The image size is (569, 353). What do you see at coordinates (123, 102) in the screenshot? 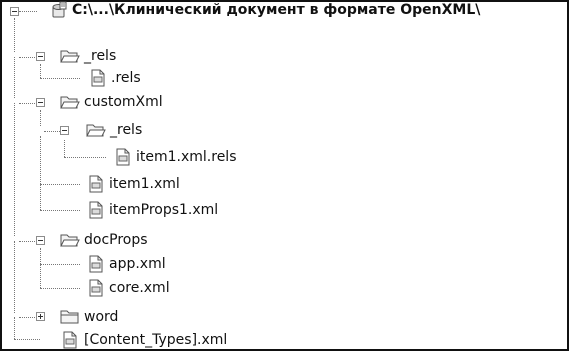
I see `tree-item-customxml-folder: customXml` at bounding box center [123, 102].